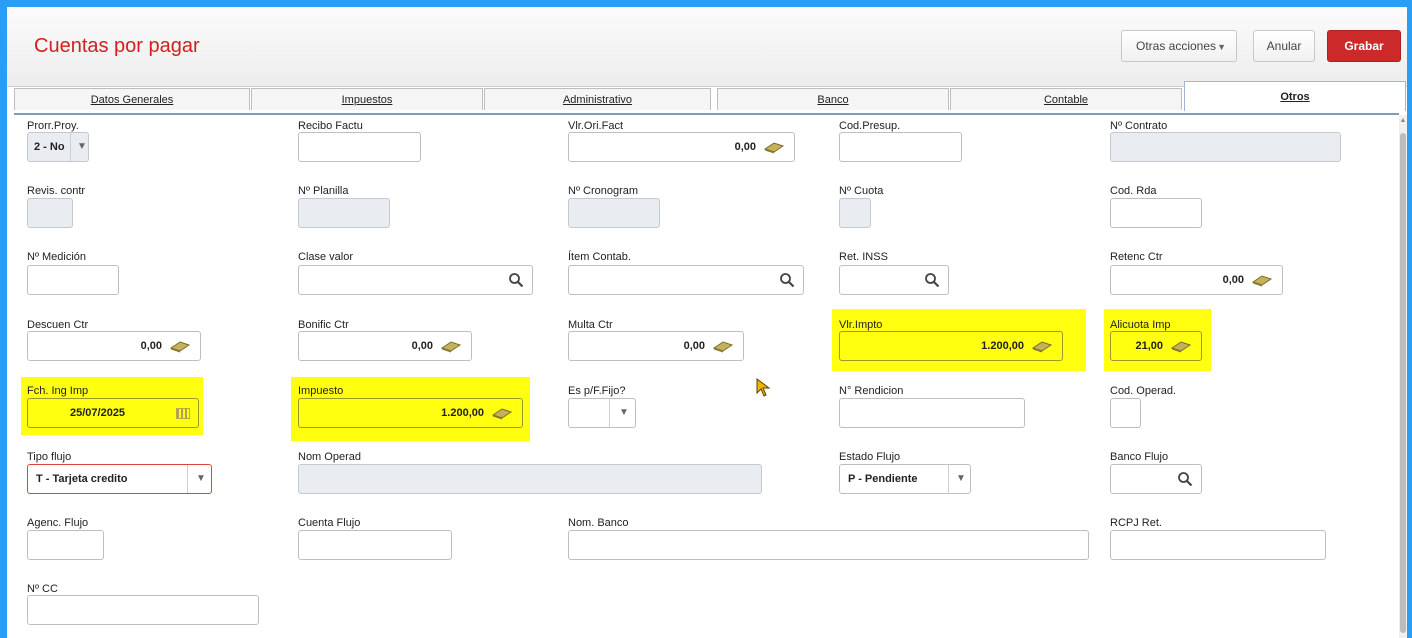 The image size is (1412, 638). Describe the element at coordinates (57, 257) in the screenshot. I see `label-nro-medicion: Nº Medición` at that location.